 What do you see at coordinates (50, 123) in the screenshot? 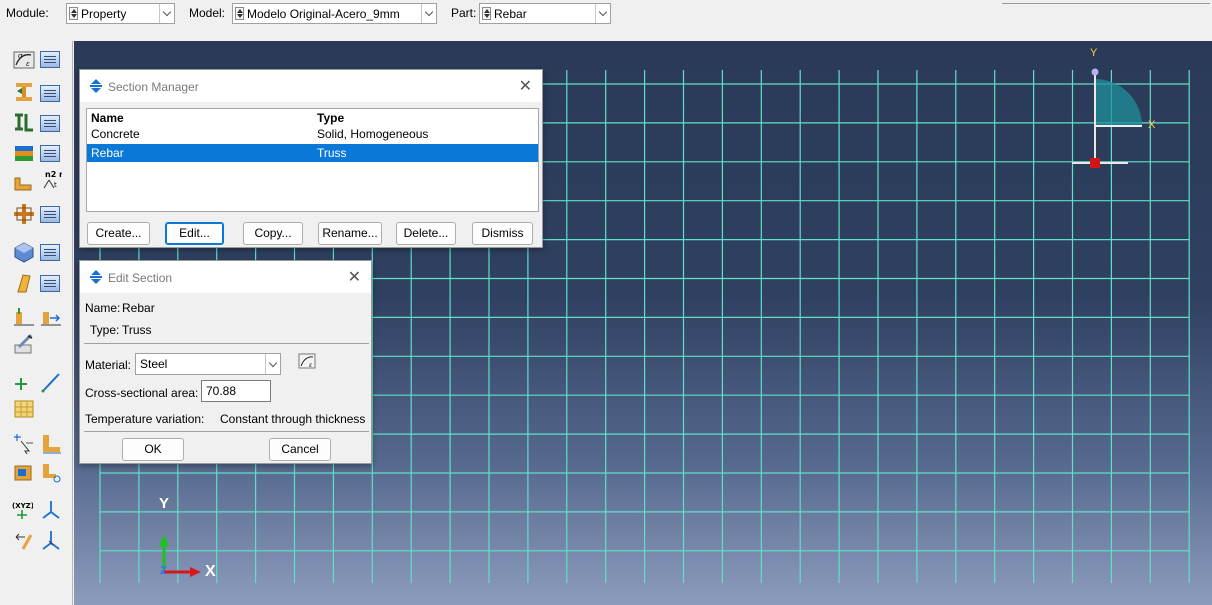
I see `profile-manager-icon` at bounding box center [50, 123].